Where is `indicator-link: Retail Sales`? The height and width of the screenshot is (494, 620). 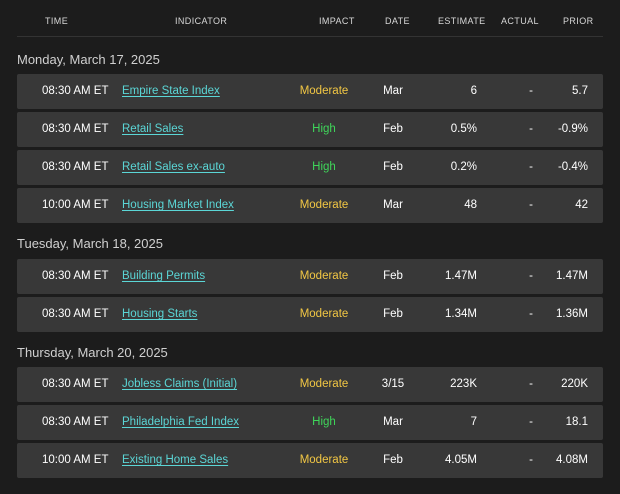
indicator-link: Retail Sales is located at coordinates (152, 129).